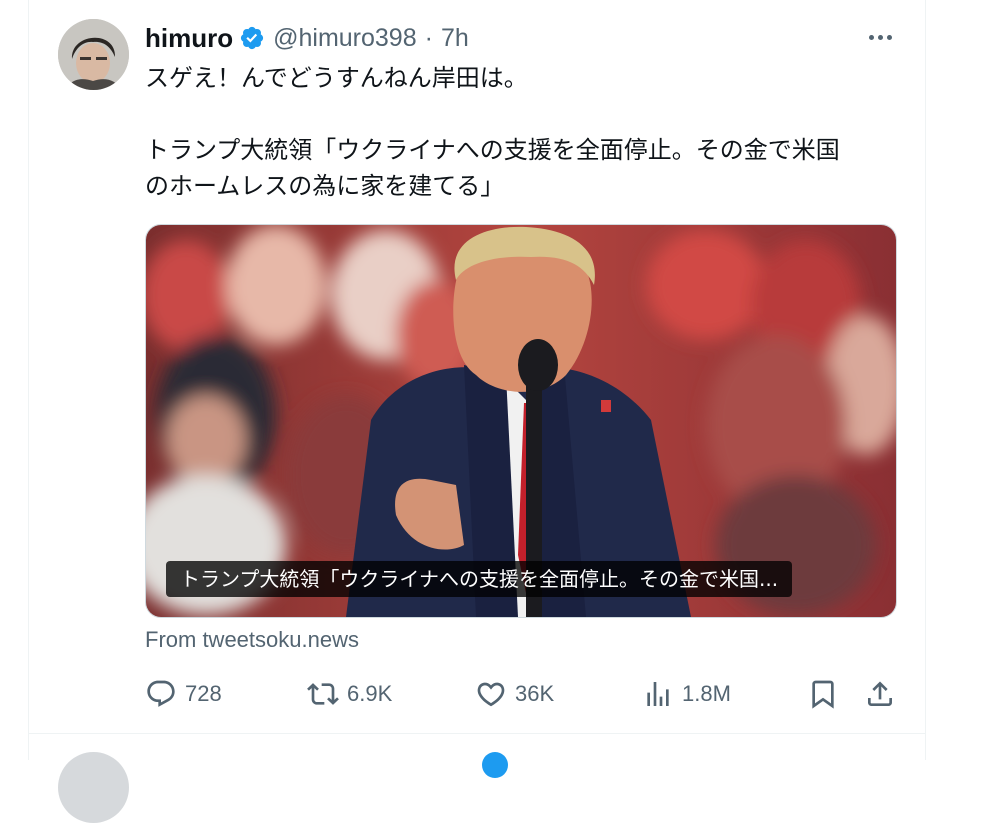 This screenshot has width=1008, height=823. I want to click on timeline-left-border, so click(28, 380).